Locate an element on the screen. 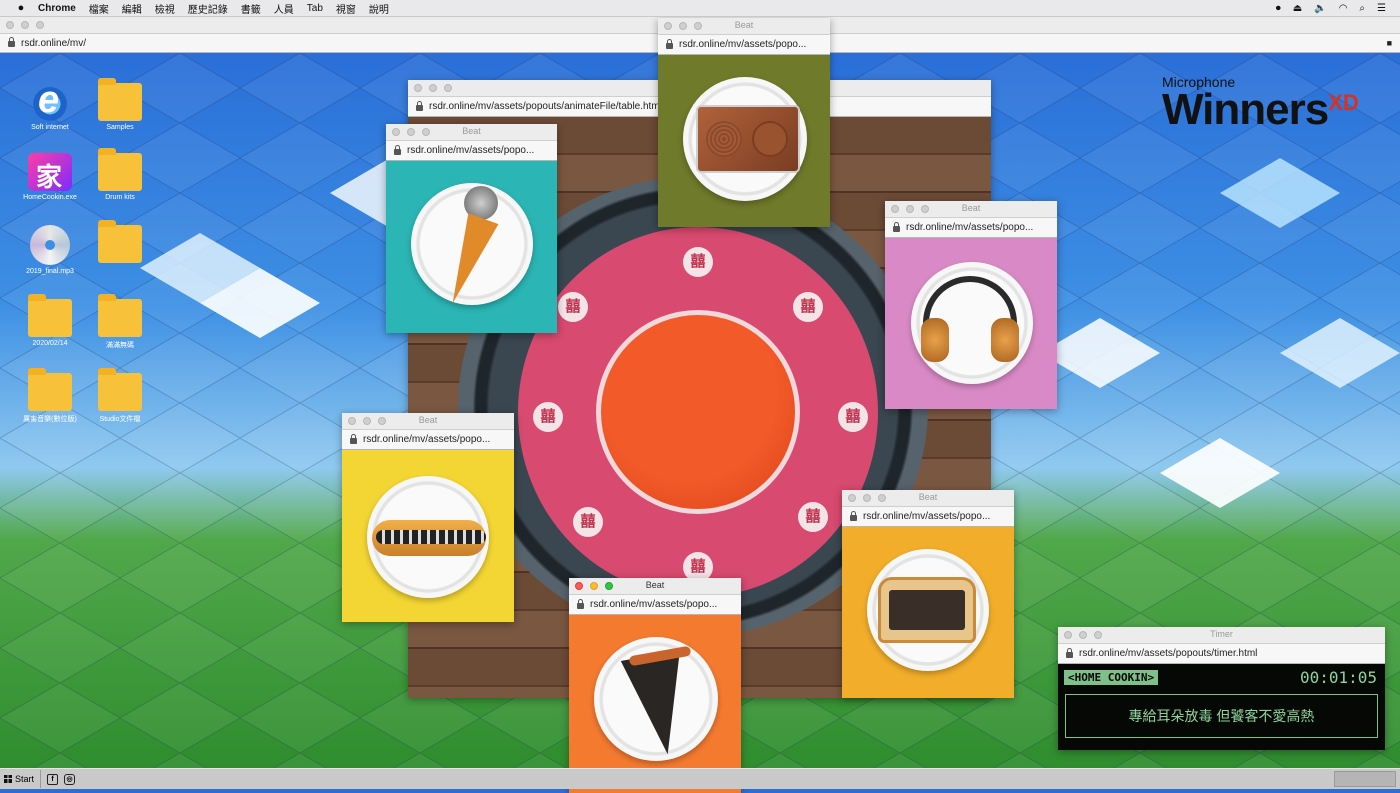 The image size is (1400, 793). address-bar: rsdr.online/mv/assets/popouts/timer.html is located at coordinates (1221, 654).